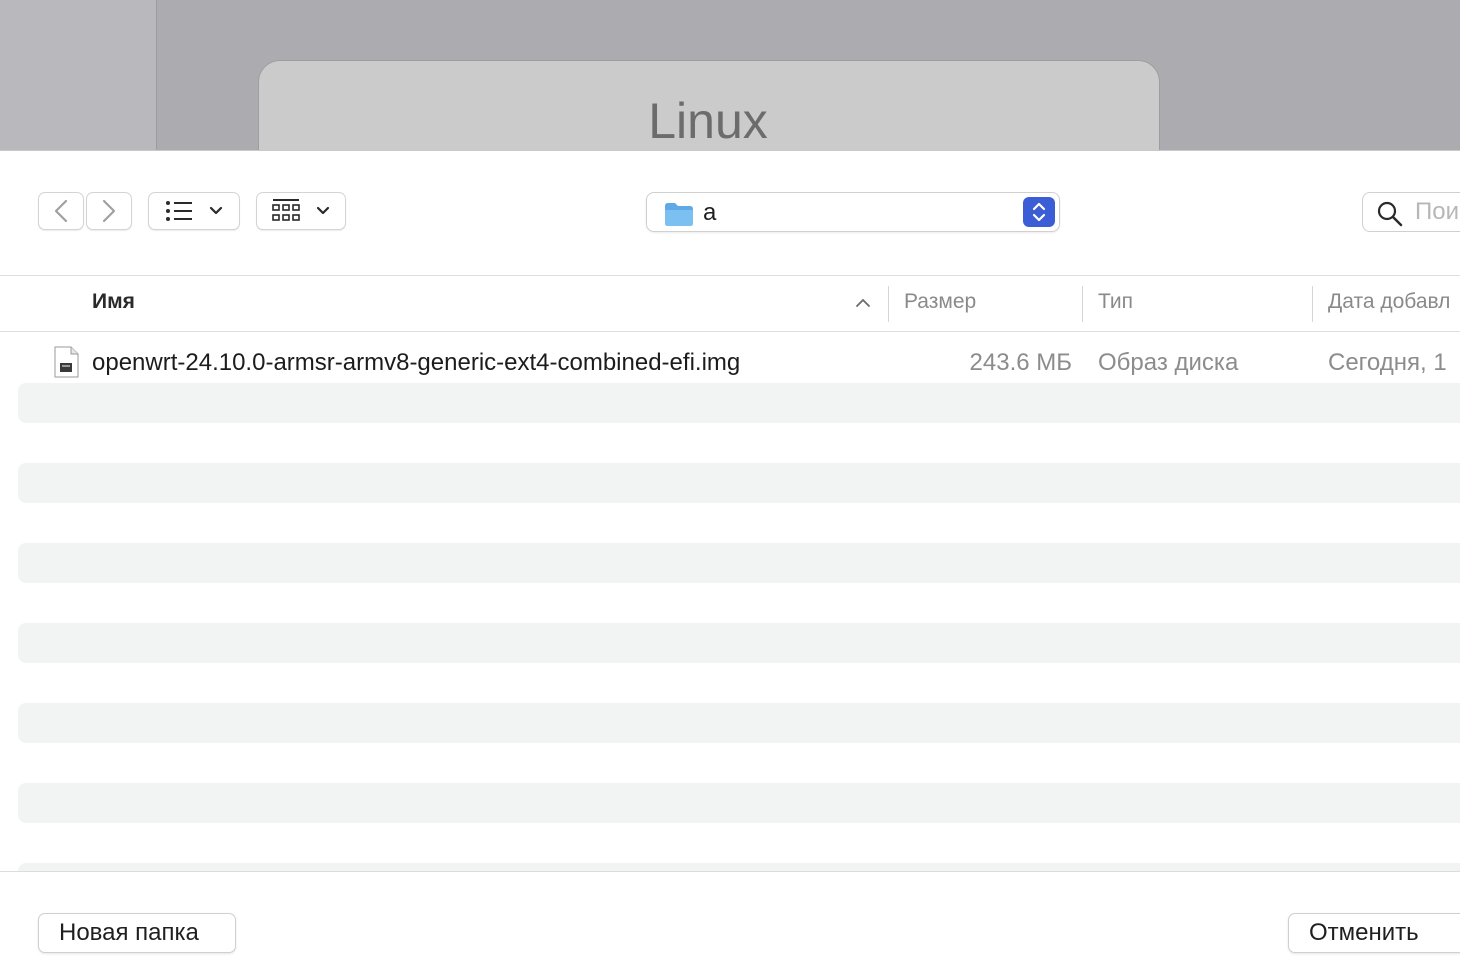 The height and width of the screenshot is (980, 1460). I want to click on location-stepper, so click(1039, 212).